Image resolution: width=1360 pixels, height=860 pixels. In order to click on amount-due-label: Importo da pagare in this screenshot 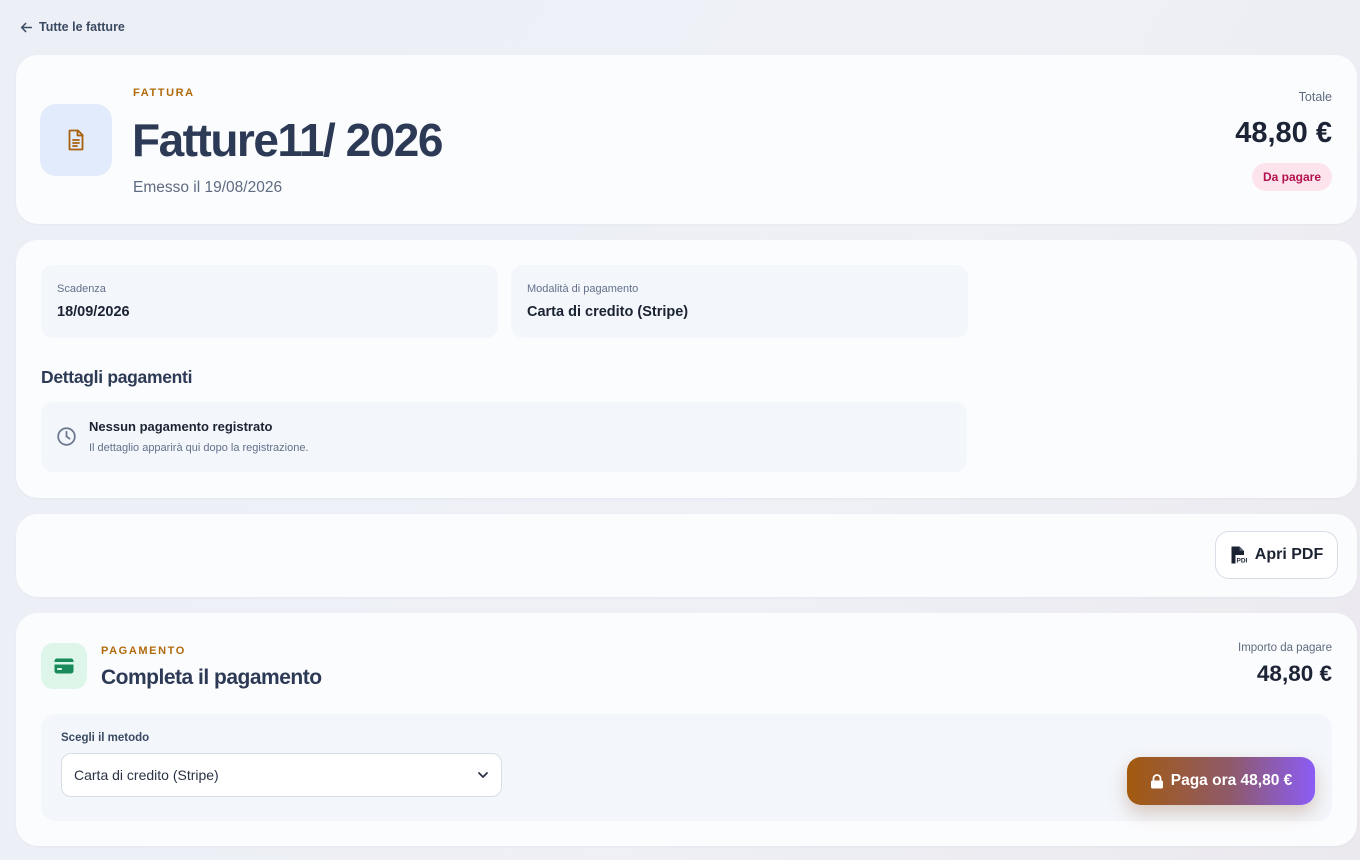, I will do `click(1285, 648)`.